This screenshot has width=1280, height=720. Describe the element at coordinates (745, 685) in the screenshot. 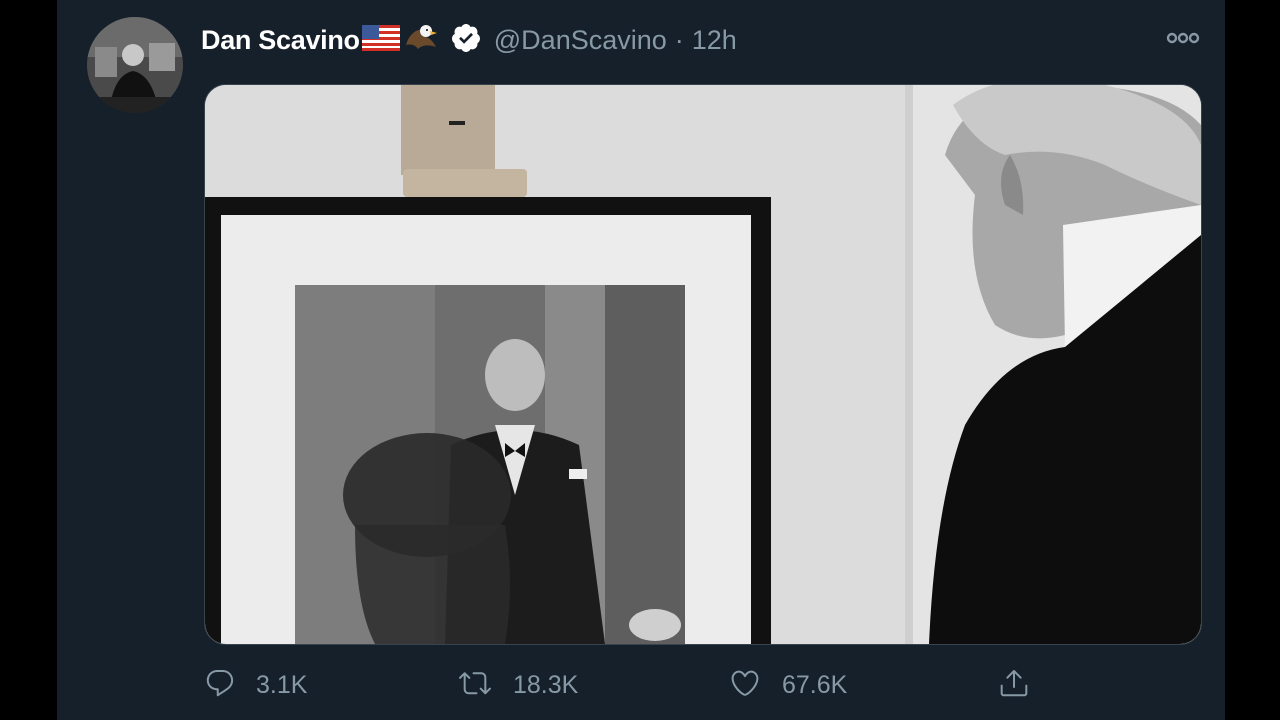

I see `heart-icon` at that location.